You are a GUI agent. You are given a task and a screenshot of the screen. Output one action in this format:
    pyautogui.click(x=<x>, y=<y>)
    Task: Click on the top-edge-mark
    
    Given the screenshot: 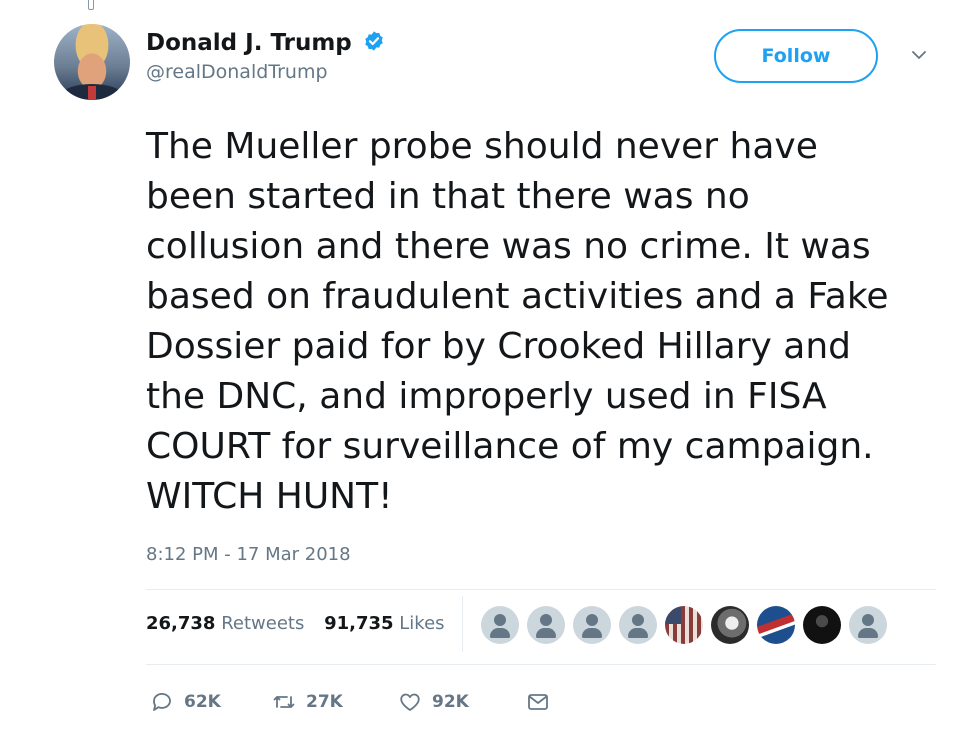 What is the action you would take?
    pyautogui.click(x=91, y=5)
    